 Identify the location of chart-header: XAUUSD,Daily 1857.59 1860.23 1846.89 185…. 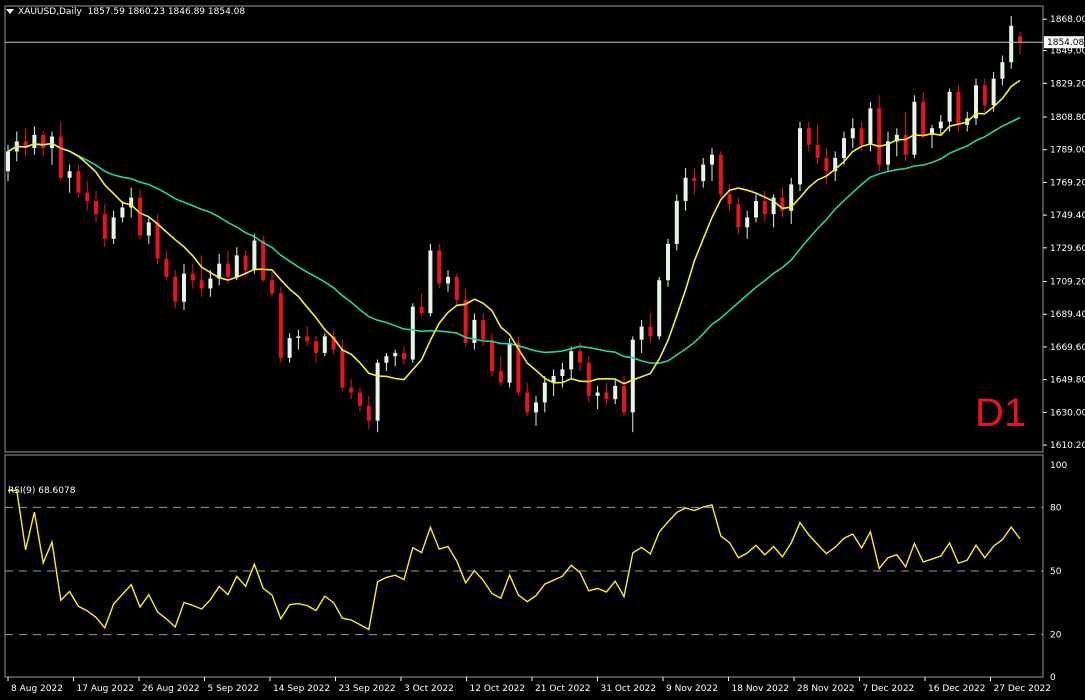
(125, 12).